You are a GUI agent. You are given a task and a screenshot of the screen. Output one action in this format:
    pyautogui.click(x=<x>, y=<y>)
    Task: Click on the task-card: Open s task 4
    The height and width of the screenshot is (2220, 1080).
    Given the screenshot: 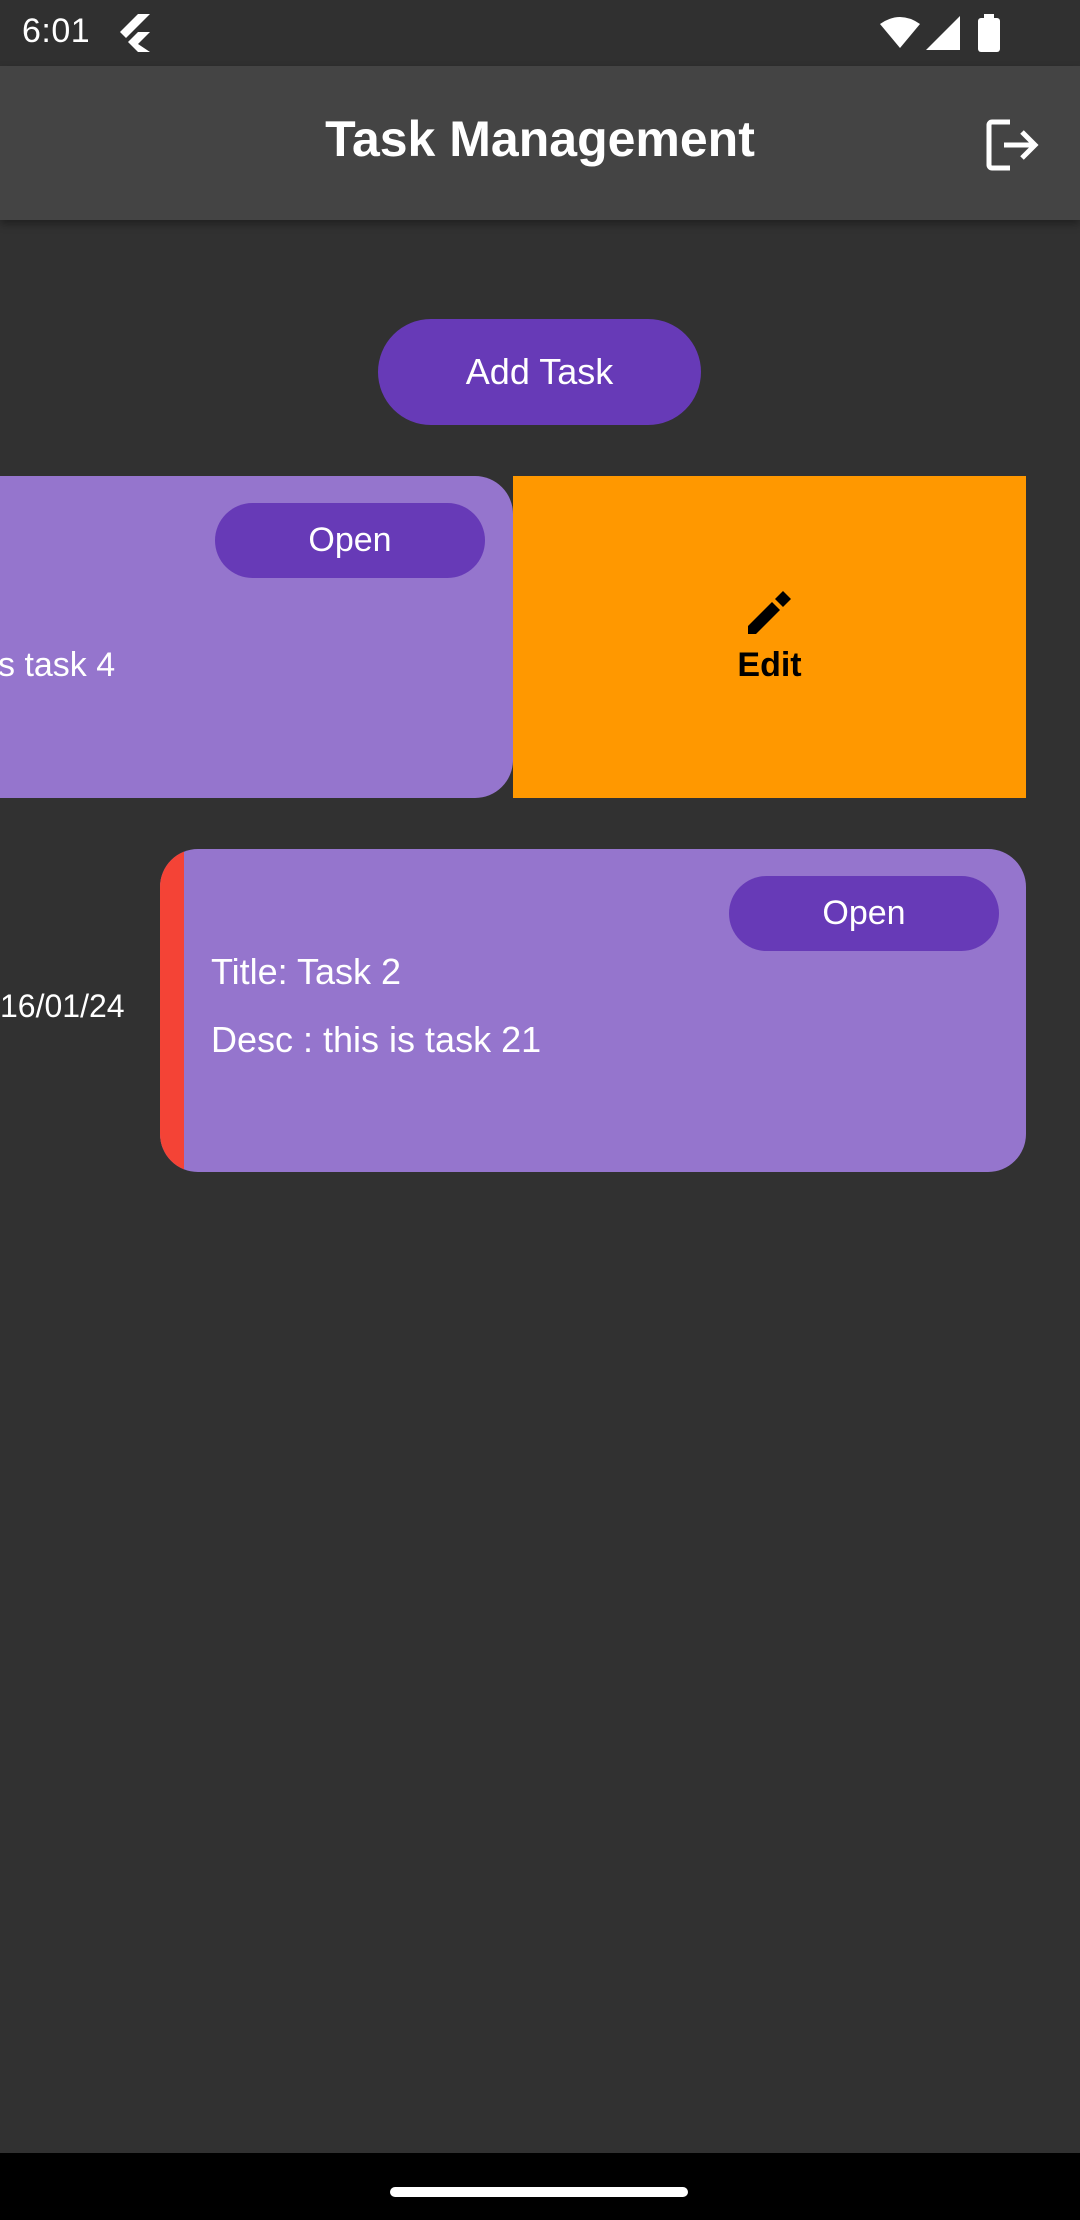 What is the action you would take?
    pyautogui.click(x=256, y=637)
    